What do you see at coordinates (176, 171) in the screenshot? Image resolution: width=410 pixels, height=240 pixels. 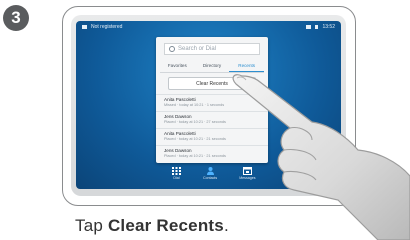 I see `keypad-icon` at bounding box center [176, 171].